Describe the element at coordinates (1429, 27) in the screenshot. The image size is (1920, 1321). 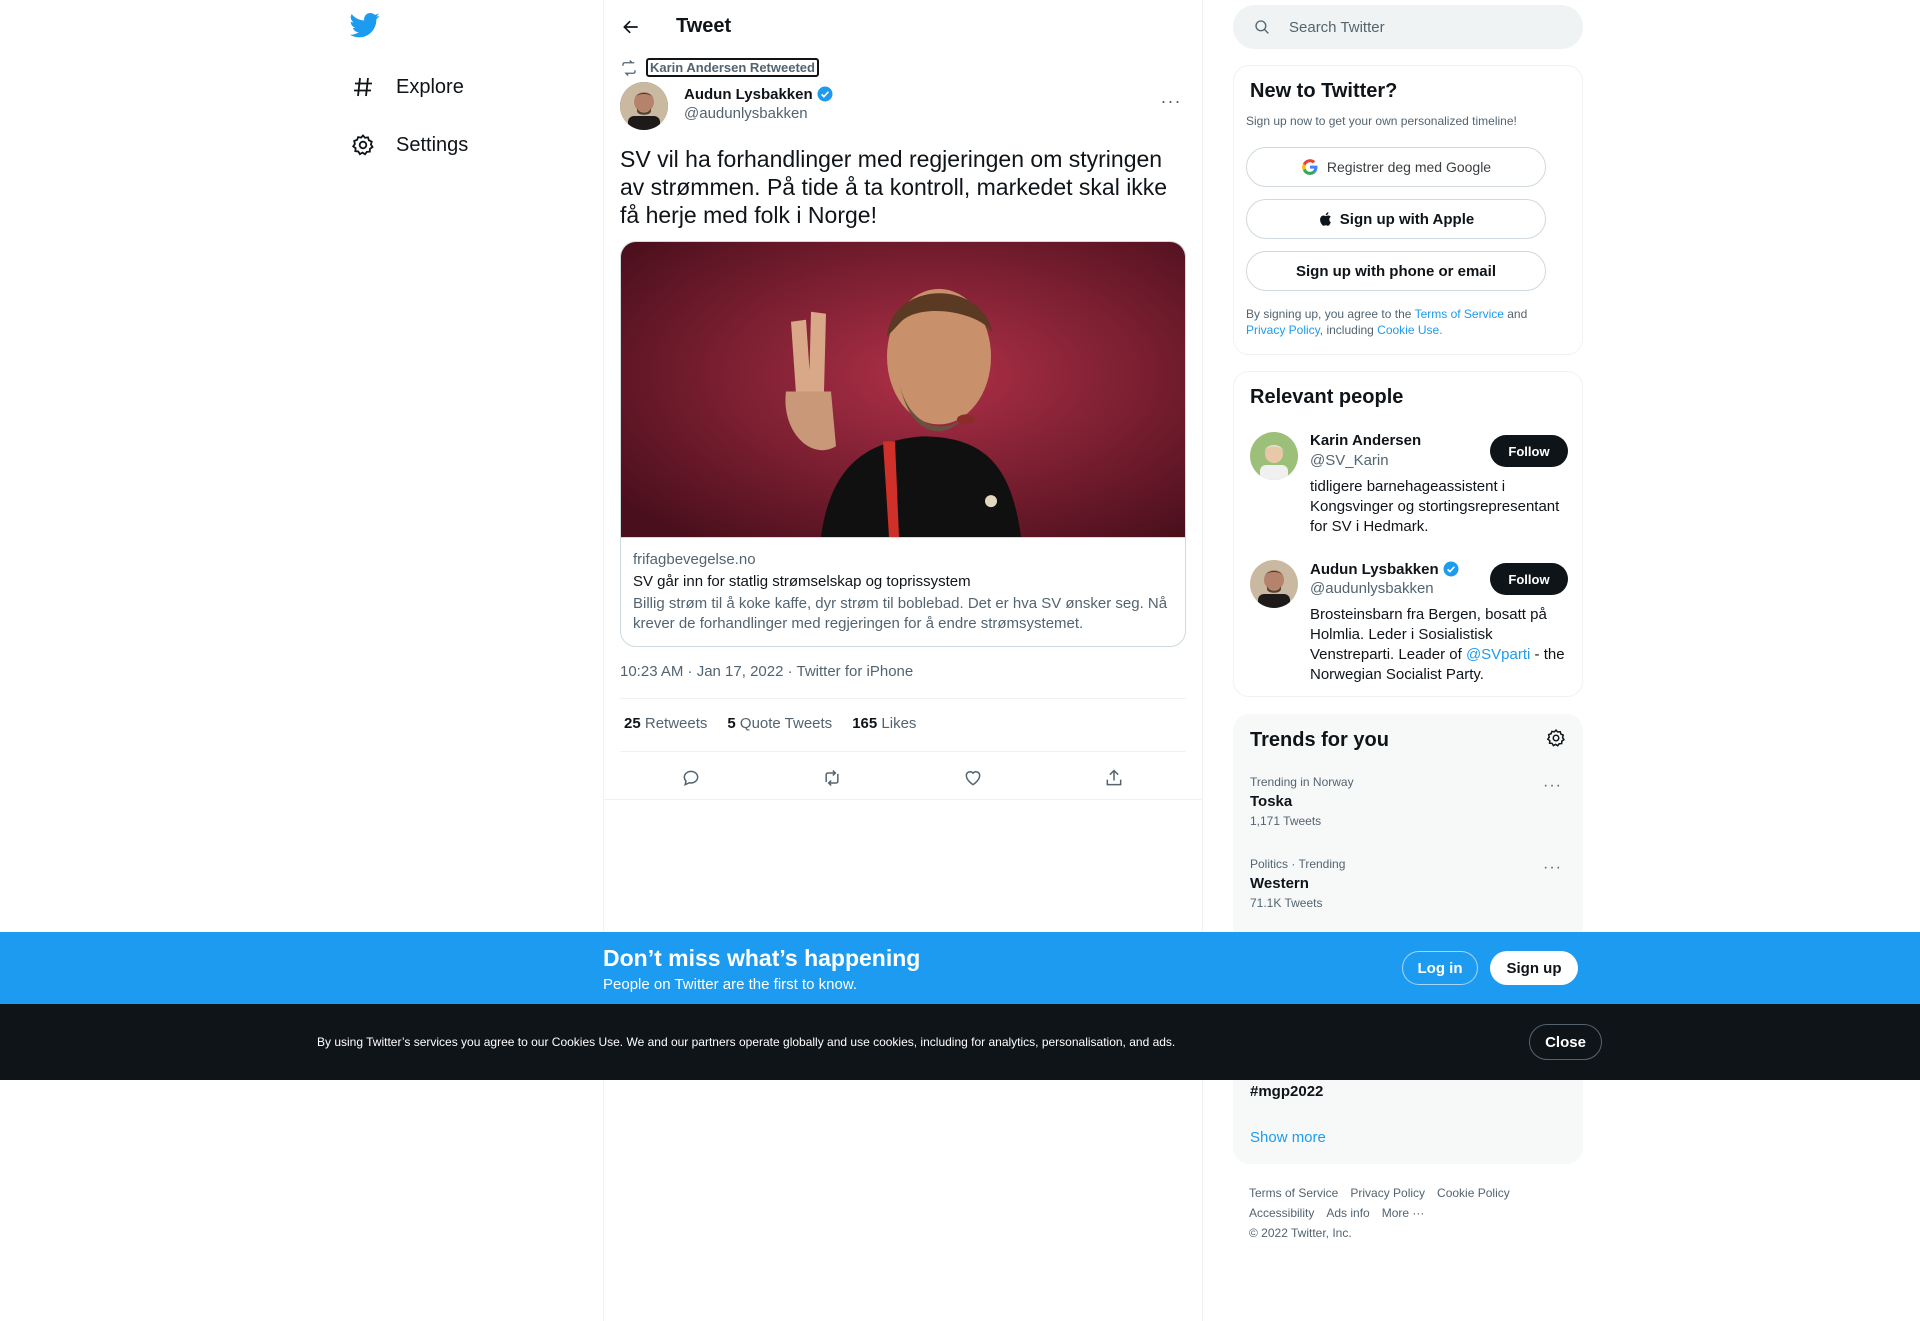
I see `search-input` at that location.